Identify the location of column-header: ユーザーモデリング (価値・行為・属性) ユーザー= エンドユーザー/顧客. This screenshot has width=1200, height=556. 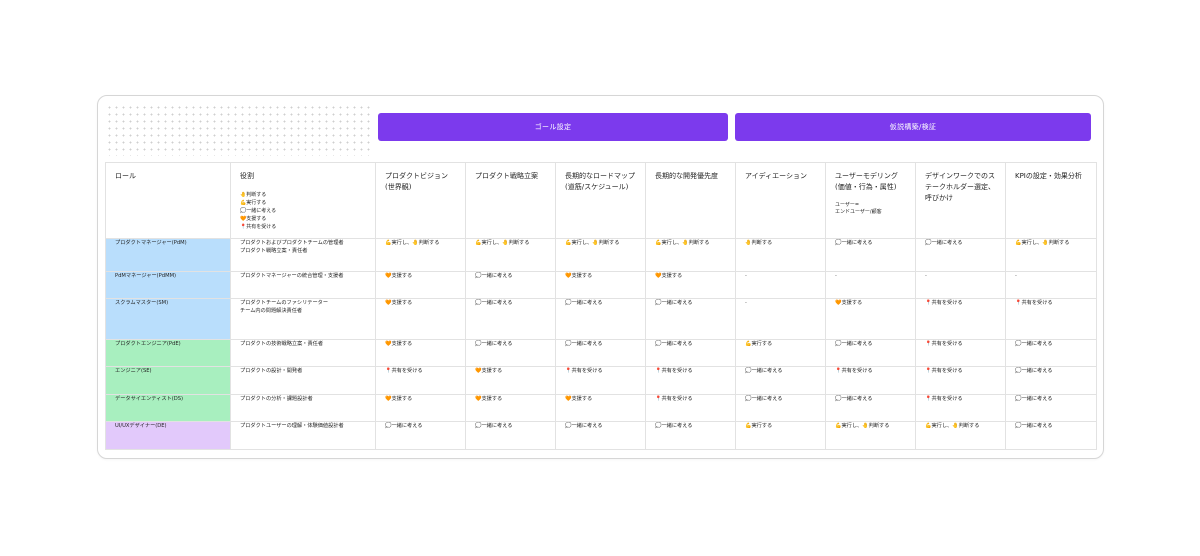
(870, 200).